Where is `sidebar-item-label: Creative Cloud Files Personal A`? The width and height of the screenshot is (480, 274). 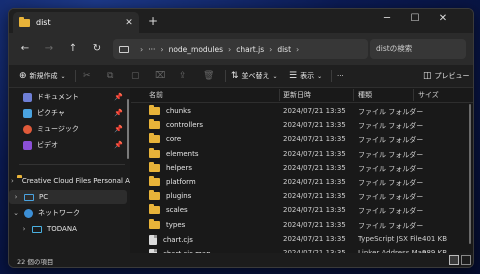
sidebar-item-label: Creative Cloud Files Personal A is located at coordinates (75, 181).